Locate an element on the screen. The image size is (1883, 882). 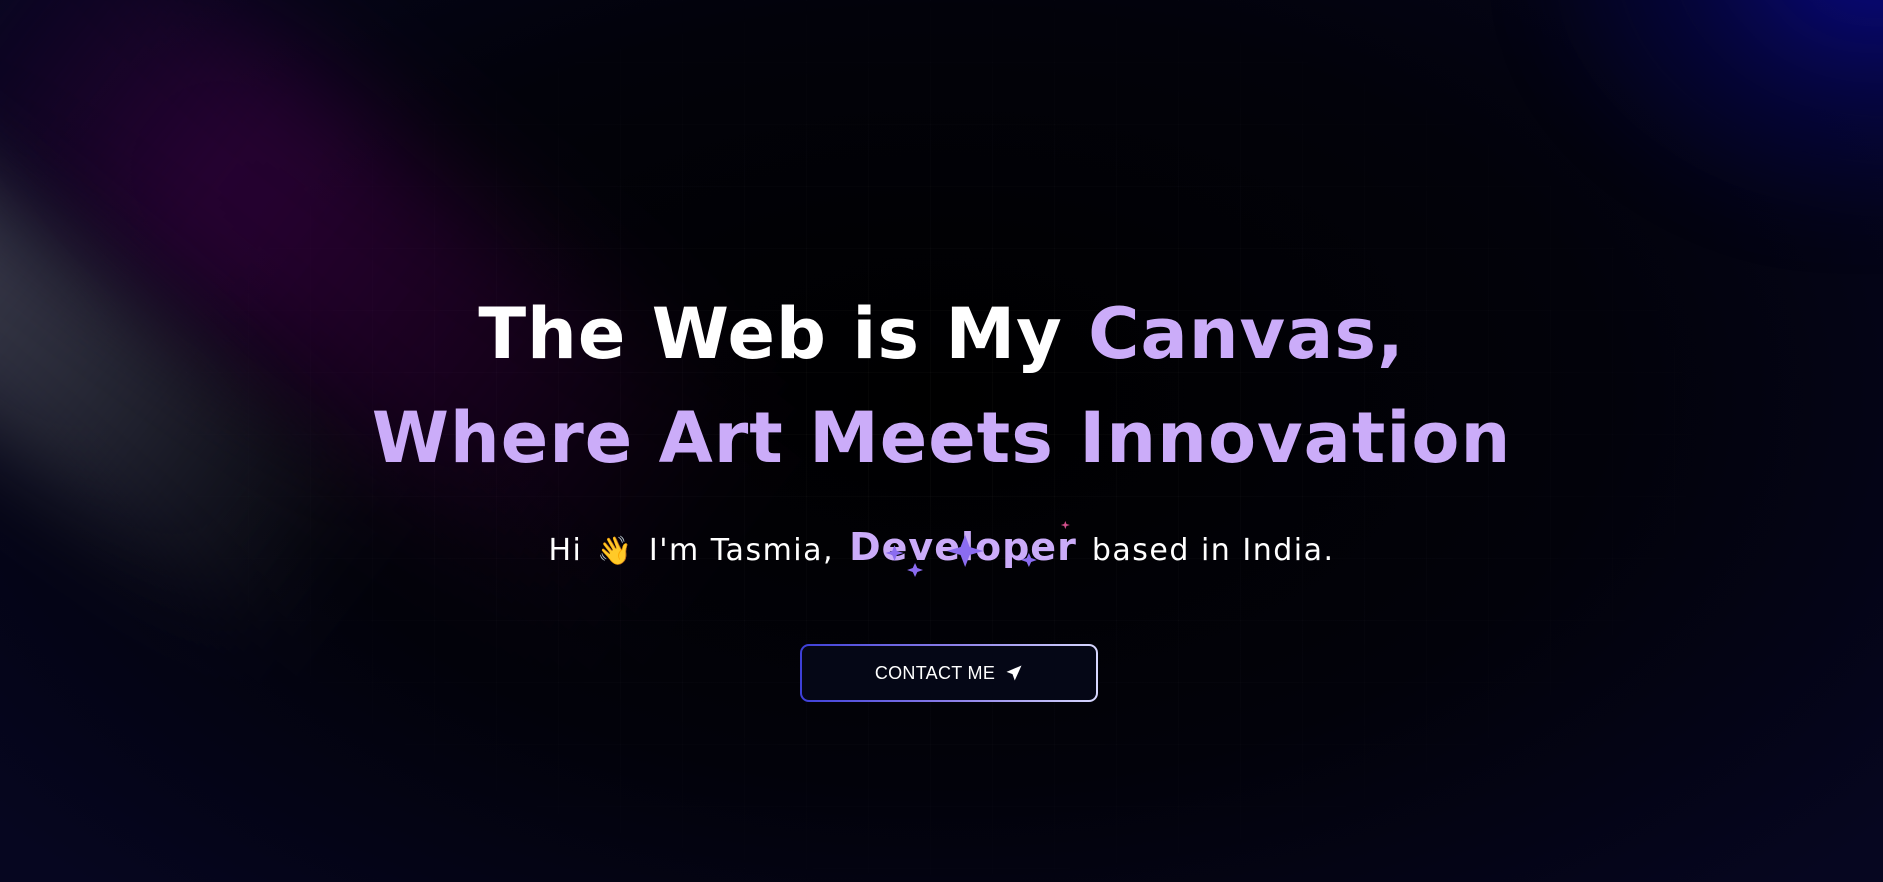
contact-me-button: CONTACT ME is located at coordinates (949, 673).